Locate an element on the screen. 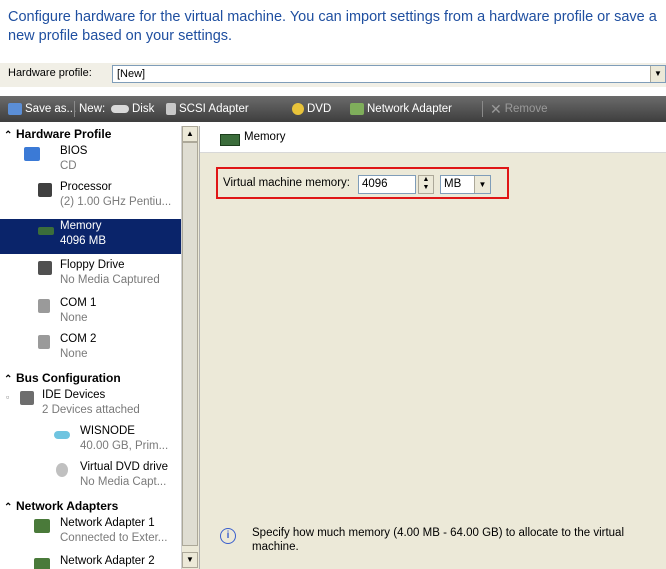 This screenshot has height=569, width=666. new-scsi-adapter-button: SCSI Adapter is located at coordinates (207, 109).